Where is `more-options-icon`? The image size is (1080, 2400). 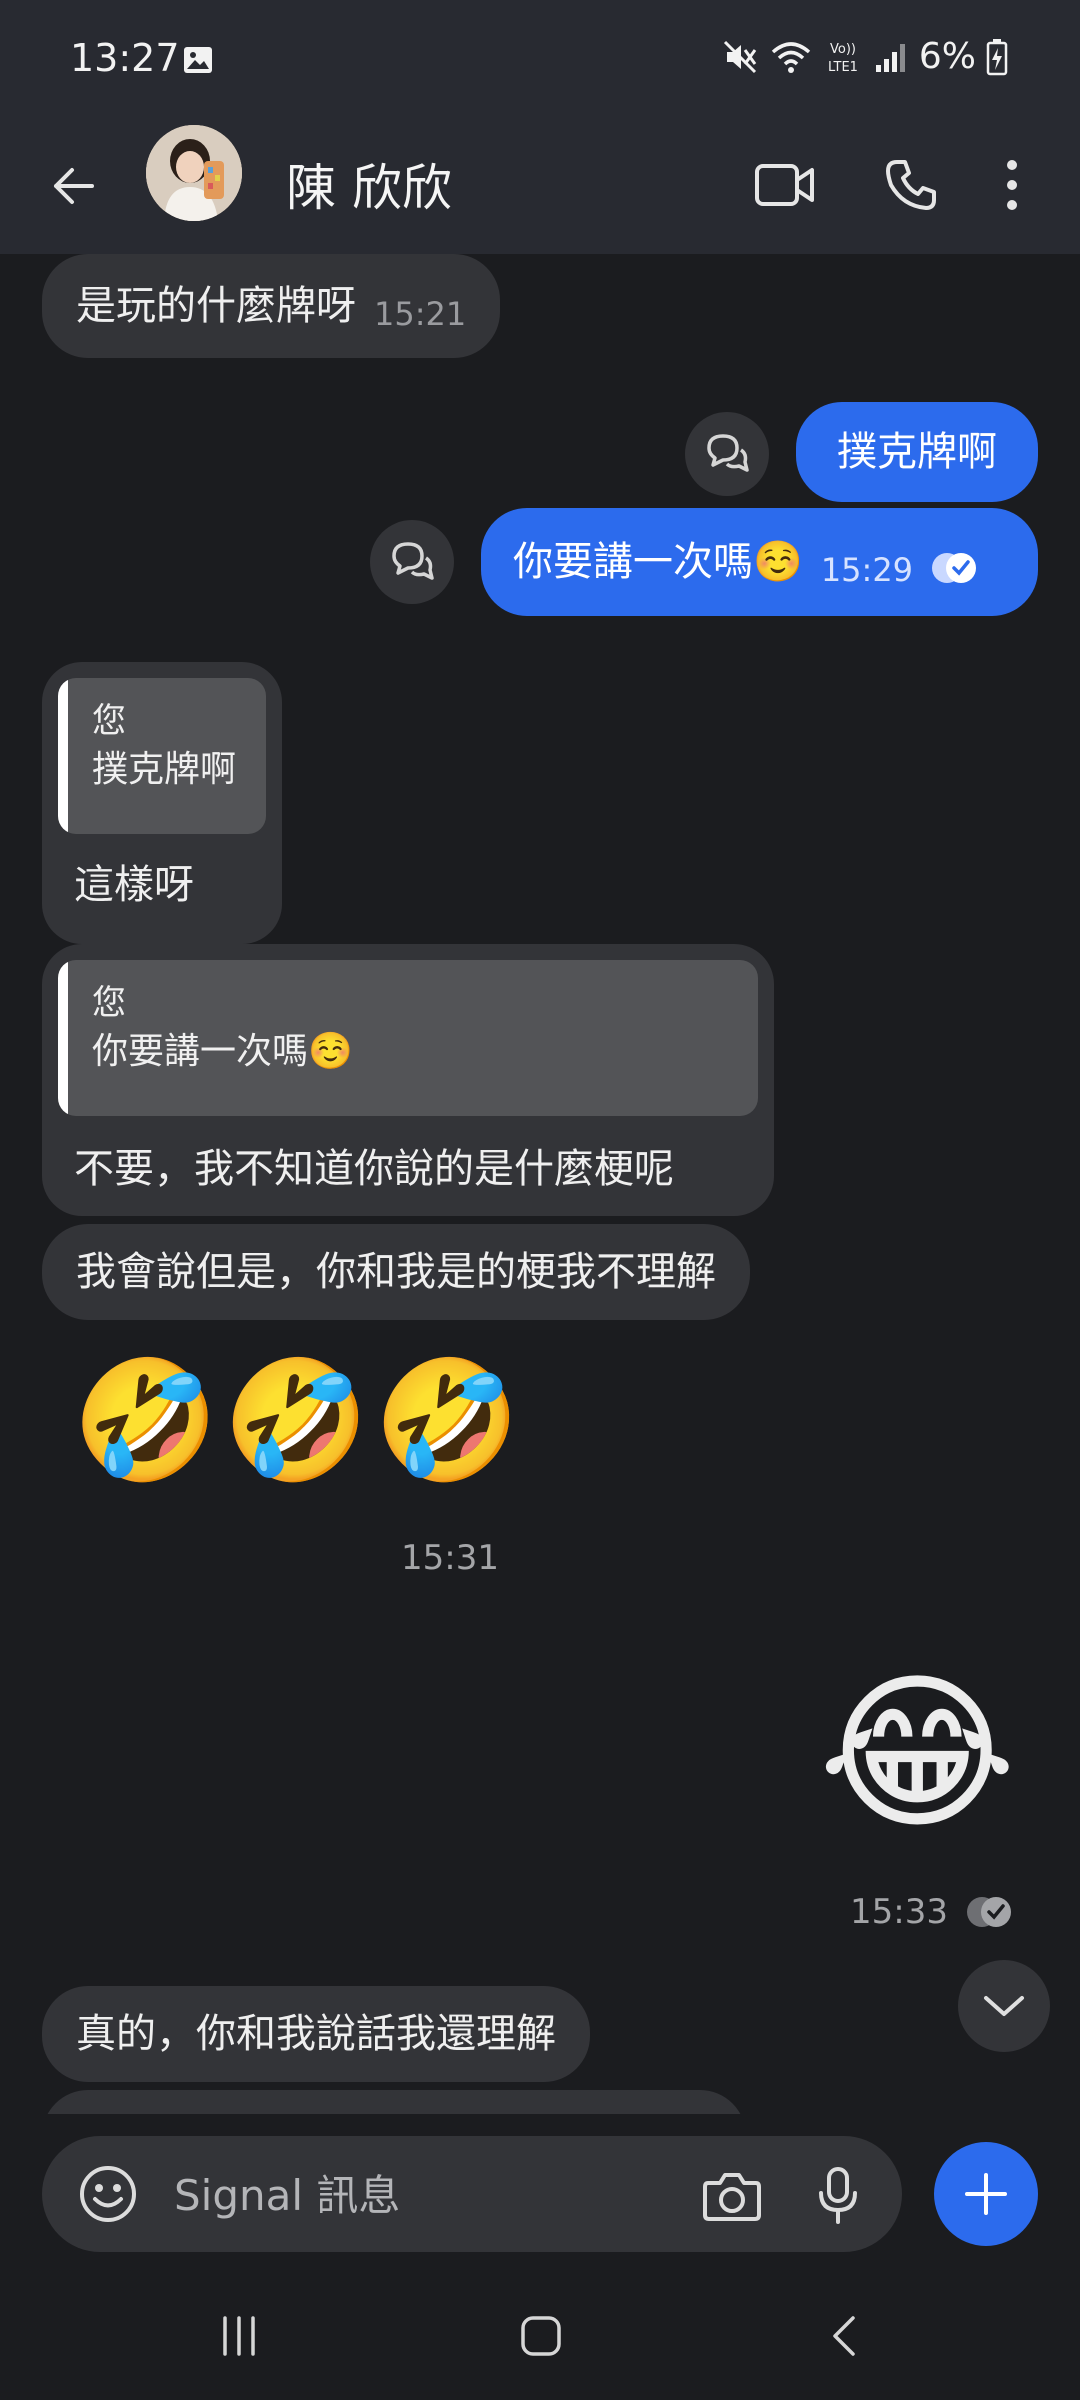
more-options-icon is located at coordinates (1012, 185).